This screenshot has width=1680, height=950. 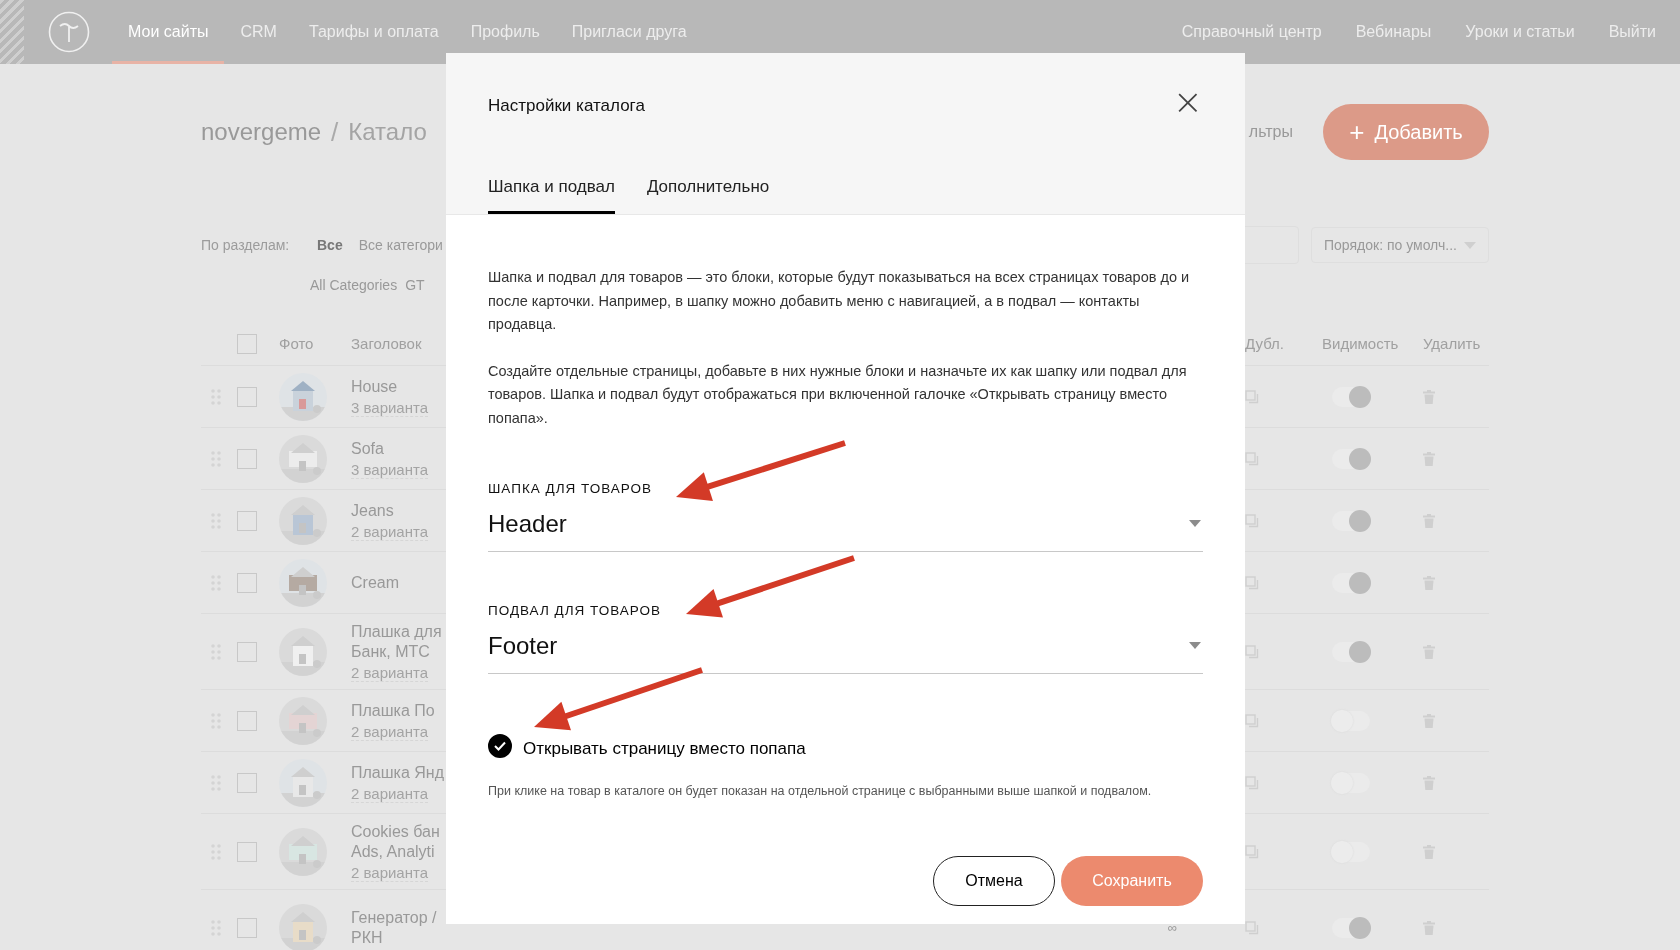 I want to click on filter-chip: Все категори, so click(x=400, y=245).